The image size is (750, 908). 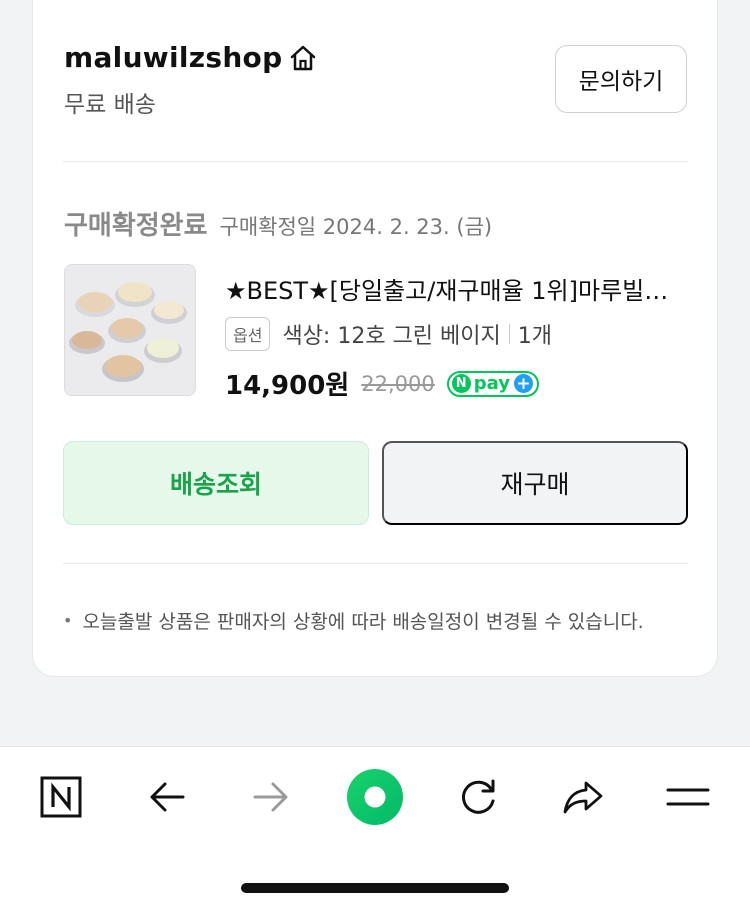 What do you see at coordinates (303, 58) in the screenshot?
I see `home-icon` at bounding box center [303, 58].